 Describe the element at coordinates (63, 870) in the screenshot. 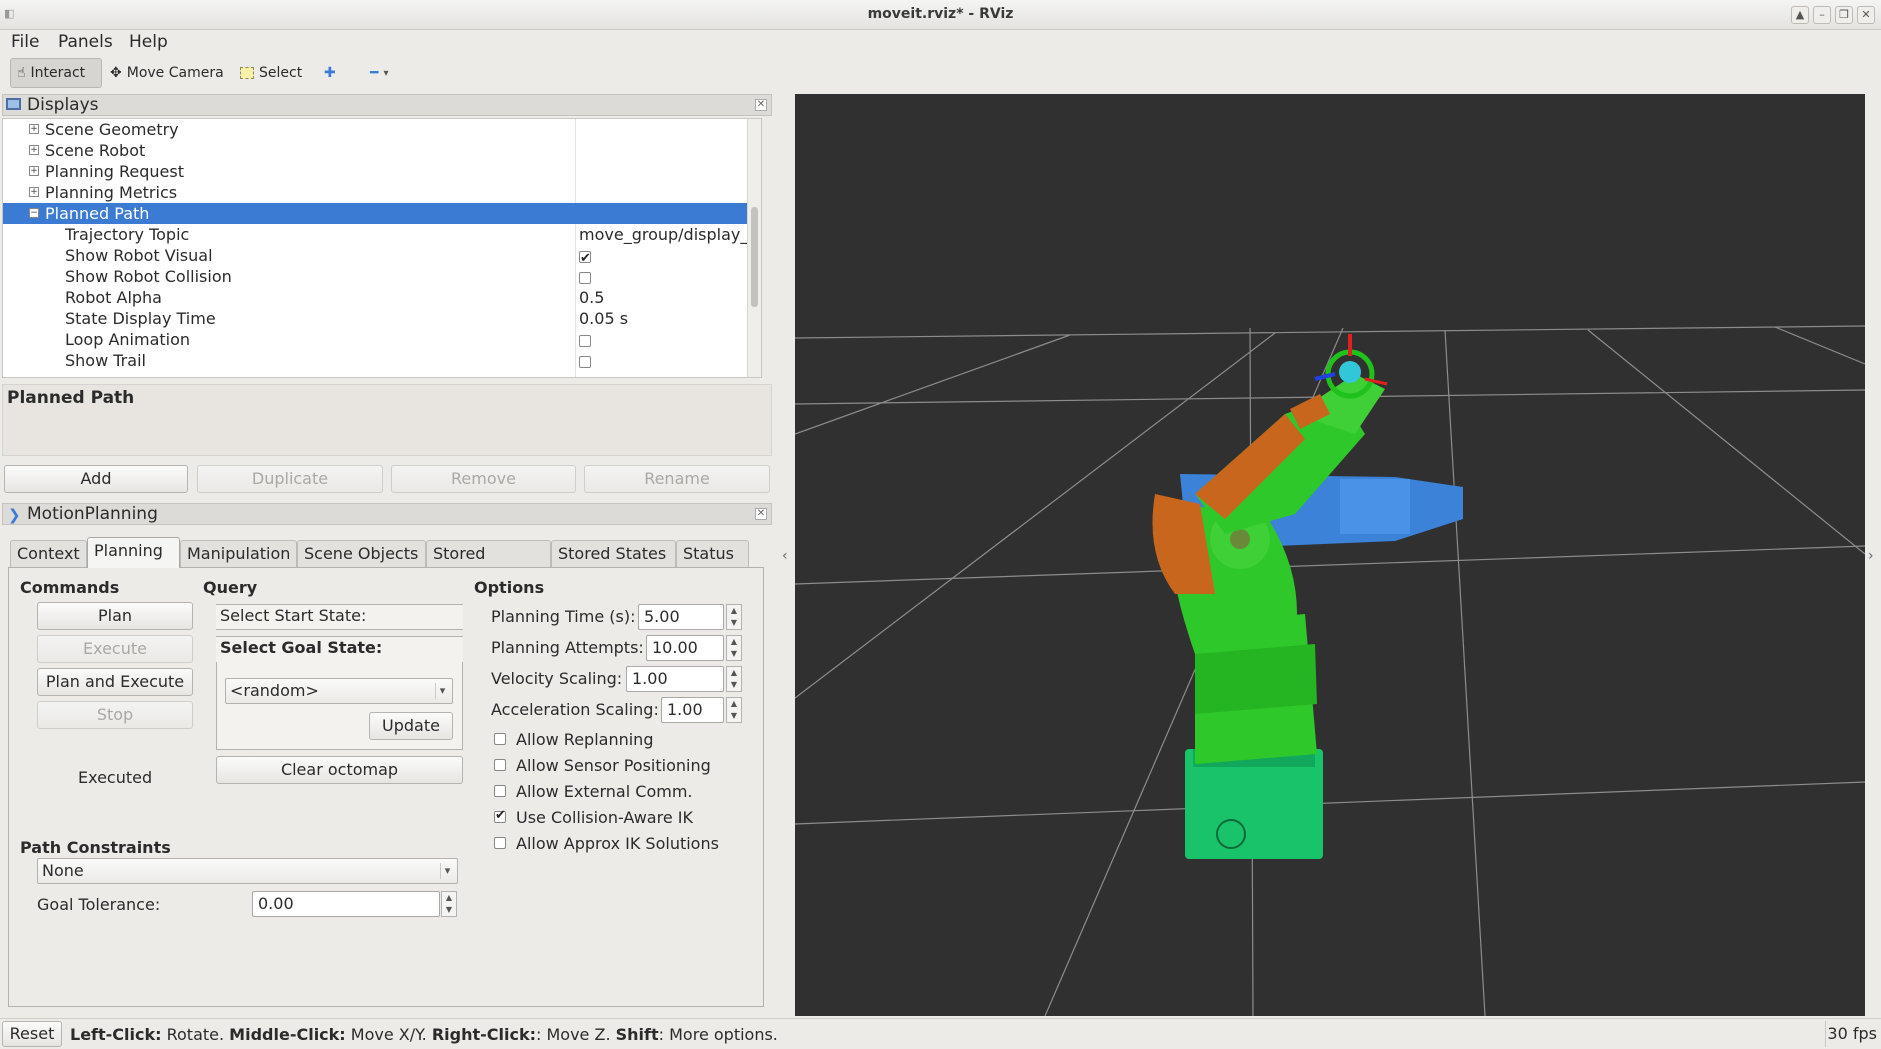

I see `path-constraints-value: None` at that location.